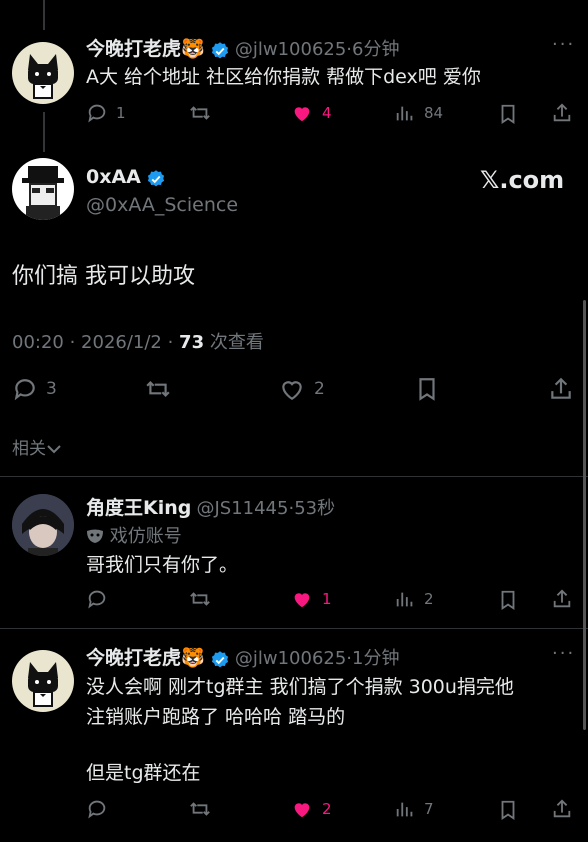 Image resolution: width=588 pixels, height=842 pixels. I want to click on views-button: 84, so click(418, 113).